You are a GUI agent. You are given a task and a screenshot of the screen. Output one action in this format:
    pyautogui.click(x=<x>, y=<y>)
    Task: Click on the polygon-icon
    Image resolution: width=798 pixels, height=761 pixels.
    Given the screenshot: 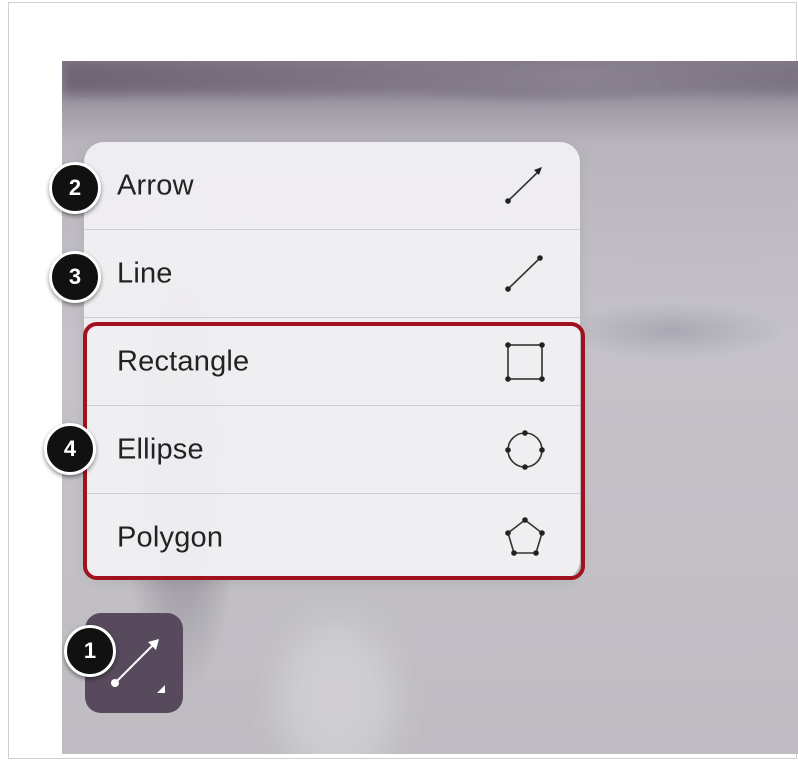 What is the action you would take?
    pyautogui.click(x=525, y=536)
    